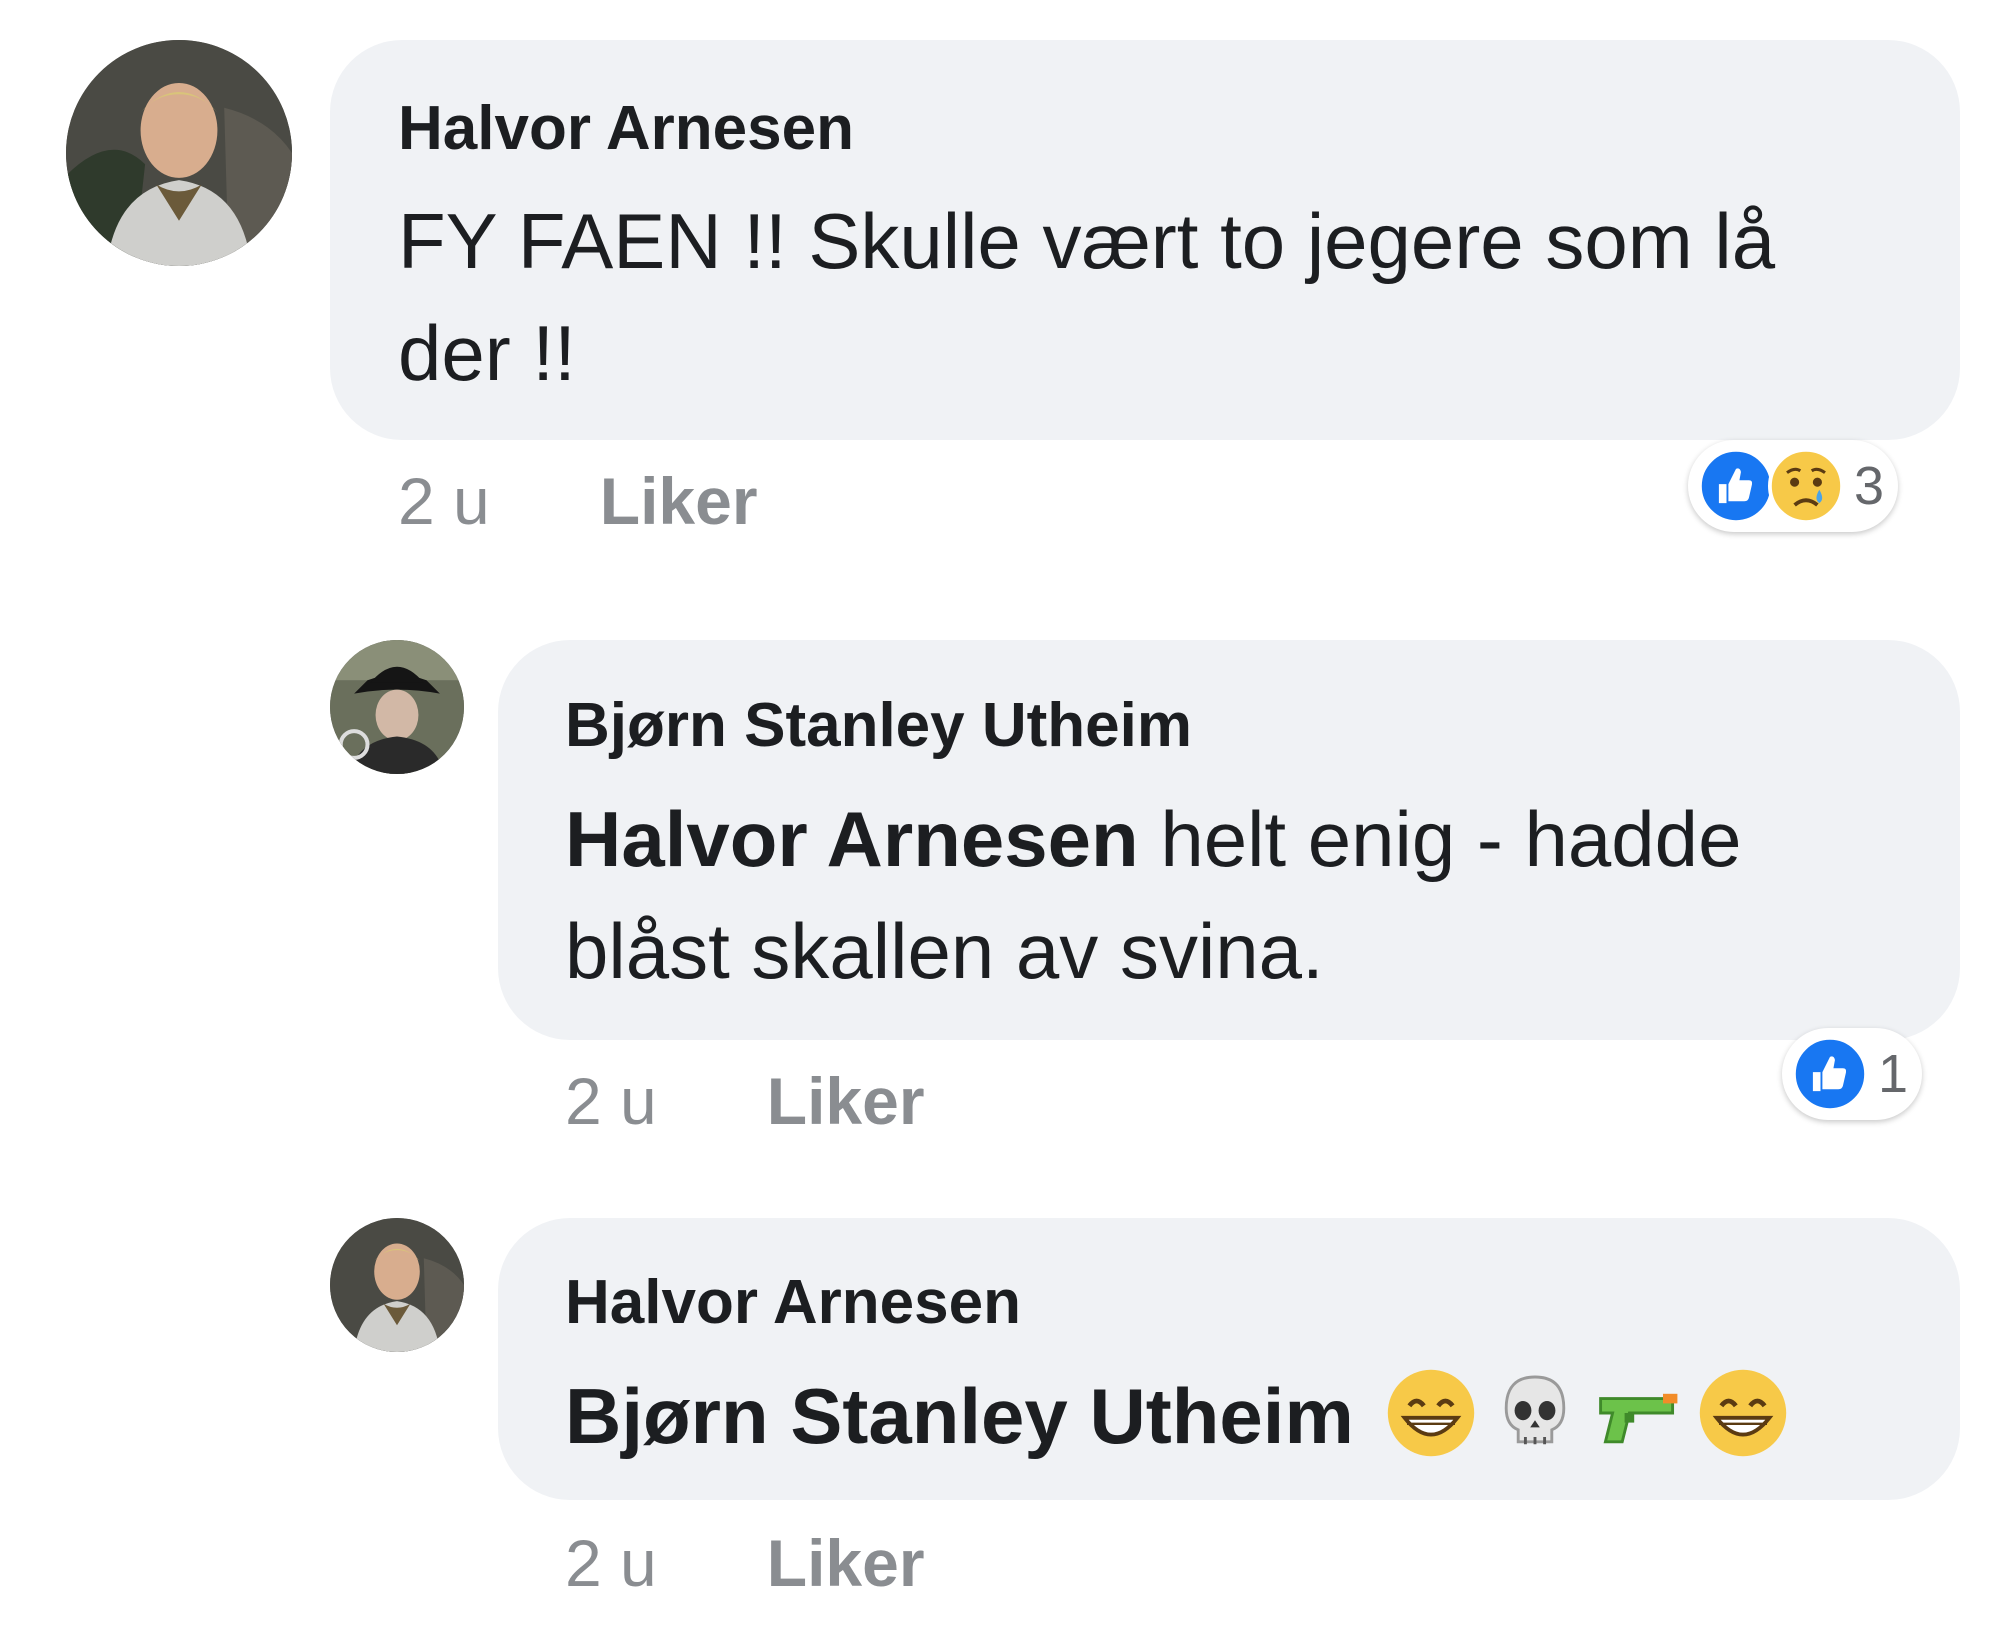 Image resolution: width=2000 pixels, height=1642 pixels. What do you see at coordinates (1893, 1074) in the screenshot?
I see `reaction-count: 1` at bounding box center [1893, 1074].